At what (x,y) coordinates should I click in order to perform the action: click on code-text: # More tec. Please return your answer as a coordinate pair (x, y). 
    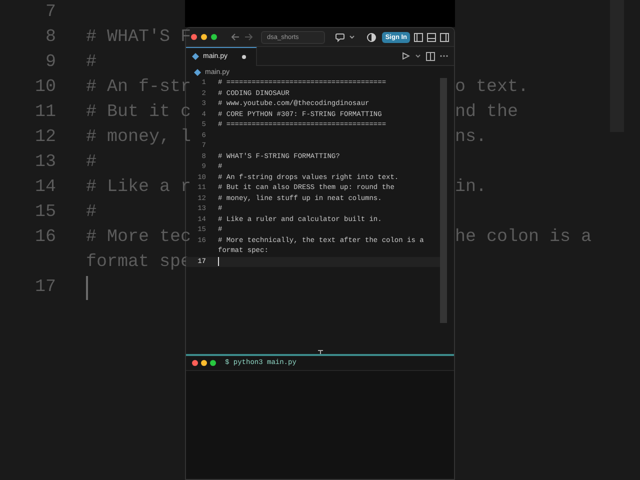
    Looking at the image, I should click on (139, 237).